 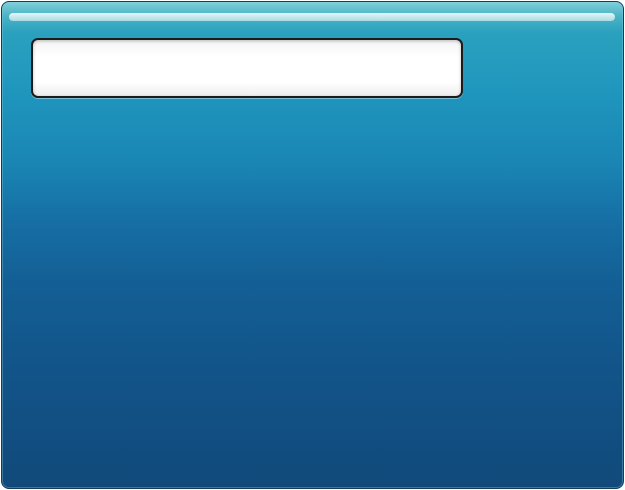 I want to click on text-input, so click(x=247, y=68).